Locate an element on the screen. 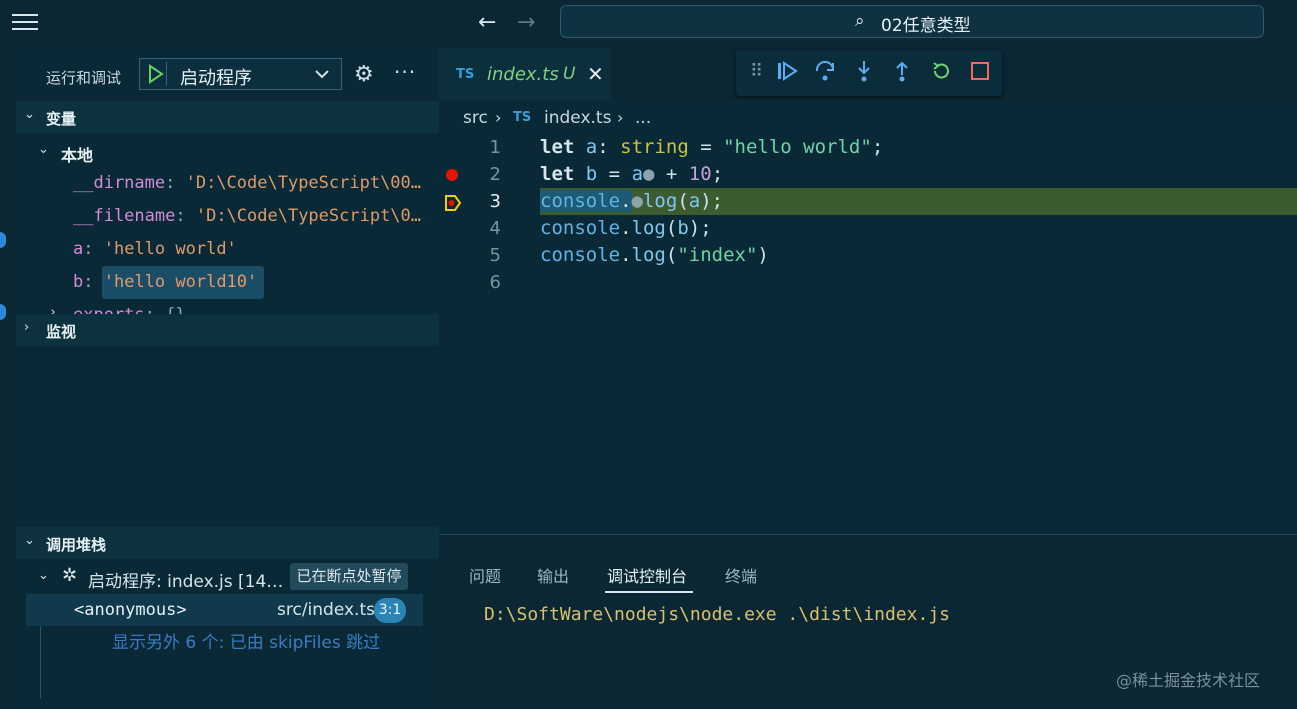 This screenshot has width=1297, height=709. search-text: 02任意类型 is located at coordinates (926, 23).